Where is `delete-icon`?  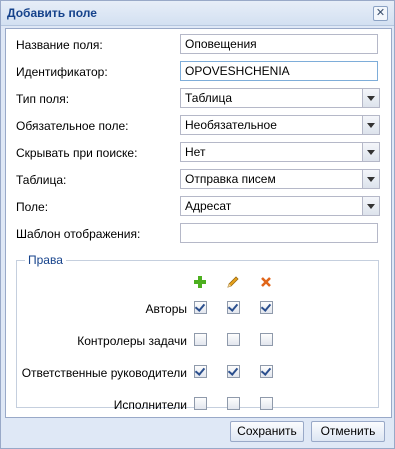 delete-icon is located at coordinates (266, 282).